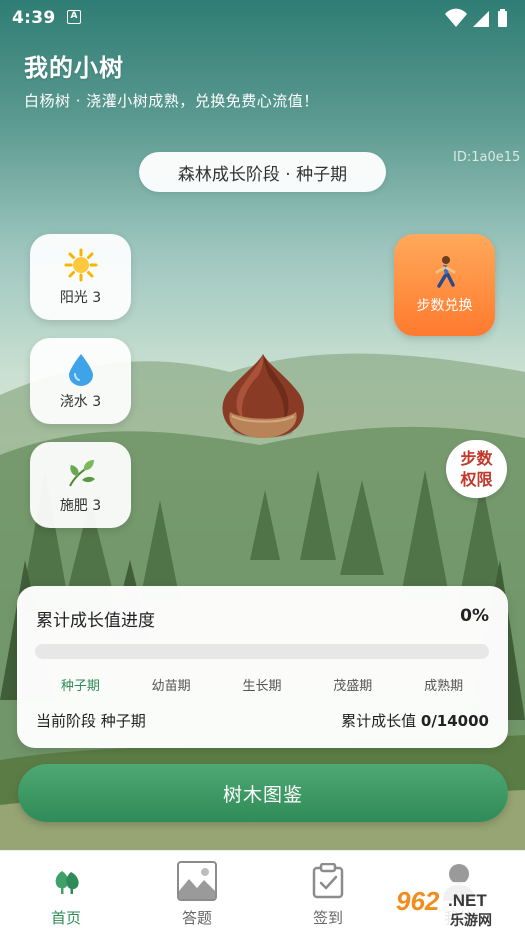 Image resolution: width=525 pixels, height=935 pixels. Describe the element at coordinates (74, 17) in the screenshot. I see `notification-indicator: A` at that location.